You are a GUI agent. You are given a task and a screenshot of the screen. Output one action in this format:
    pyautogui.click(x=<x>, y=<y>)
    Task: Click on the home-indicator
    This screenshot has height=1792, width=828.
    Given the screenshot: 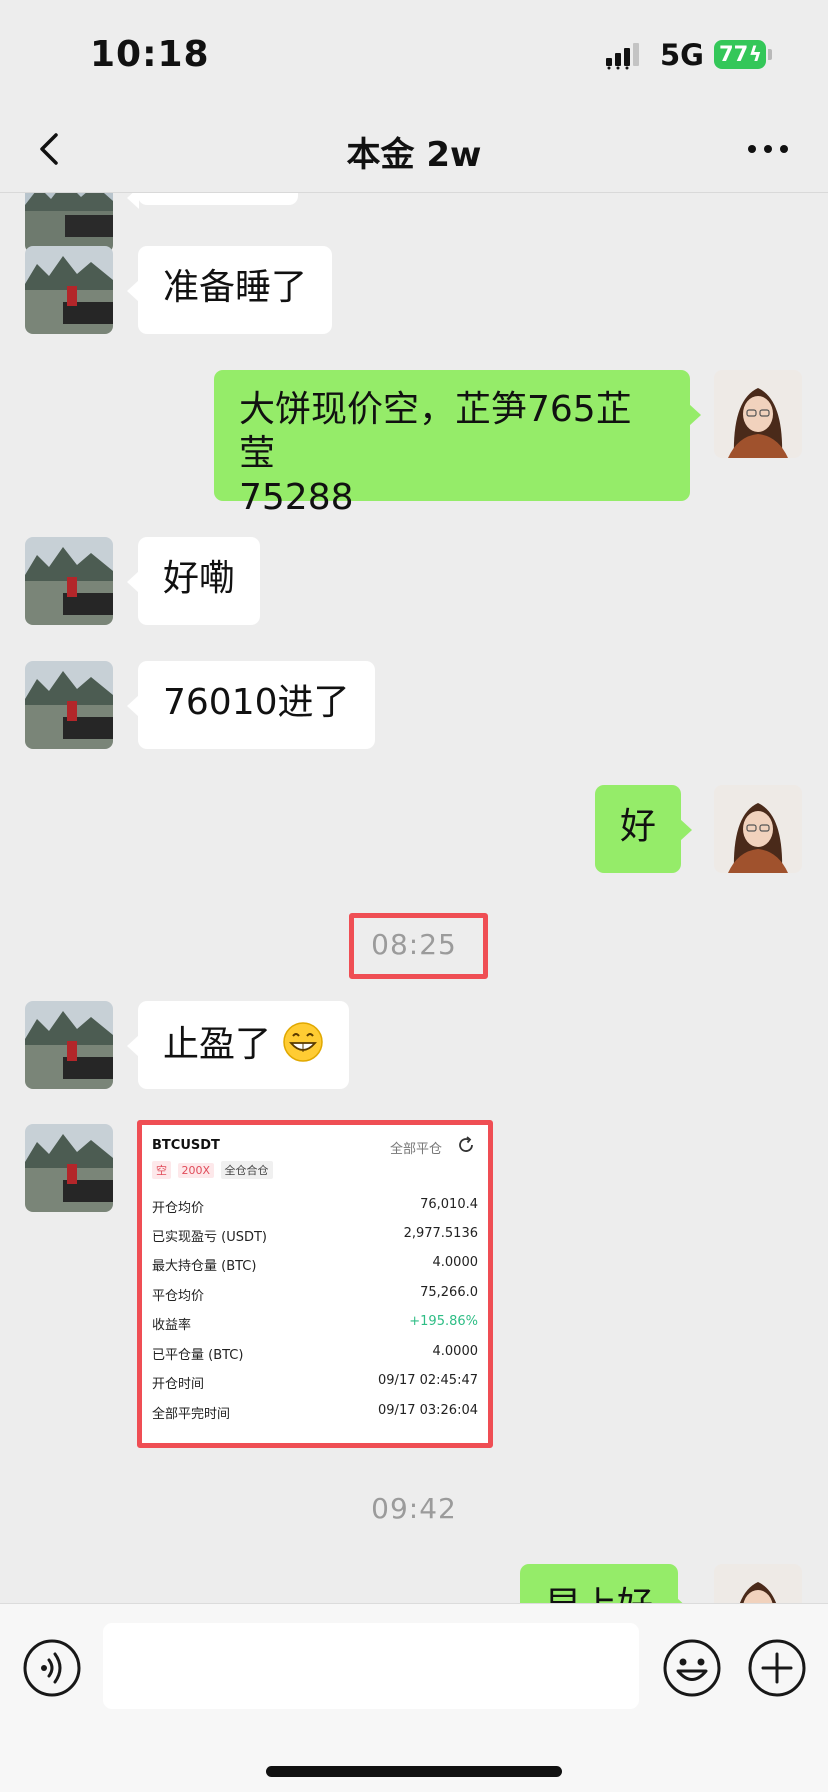 What is the action you would take?
    pyautogui.click(x=414, y=1771)
    